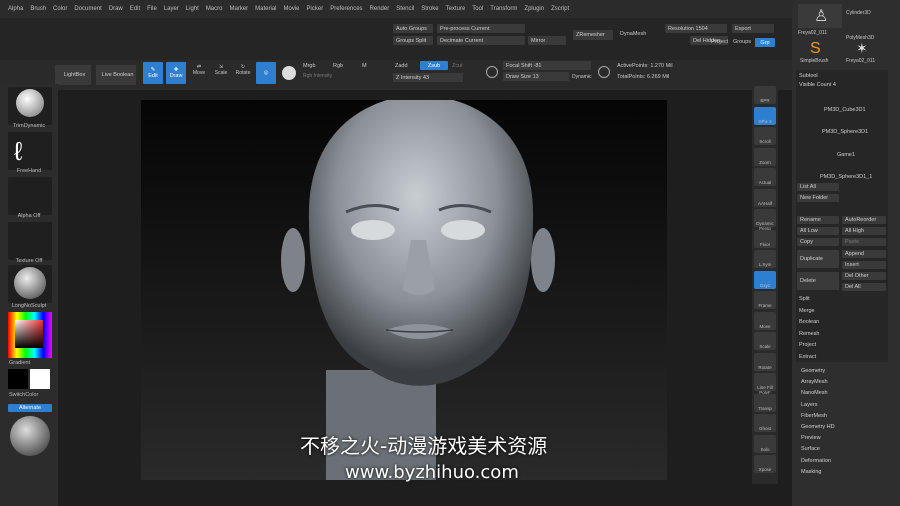  Describe the element at coordinates (30, 106) in the screenshot. I see `brush-thumbnail` at that location.